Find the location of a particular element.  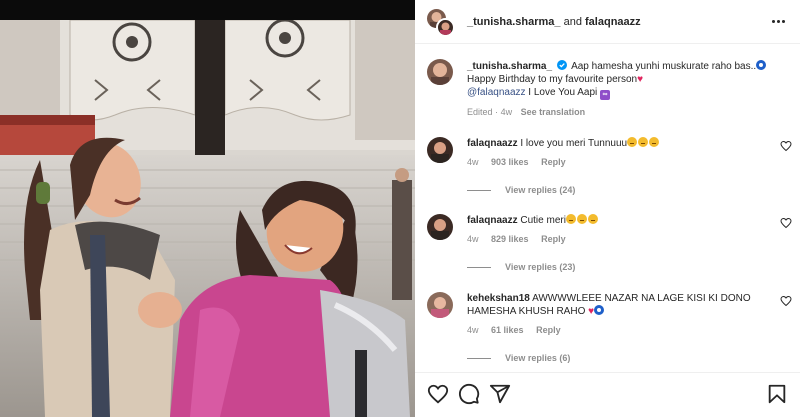

caption-username: _tunisha.sharma_ is located at coordinates (509, 66).